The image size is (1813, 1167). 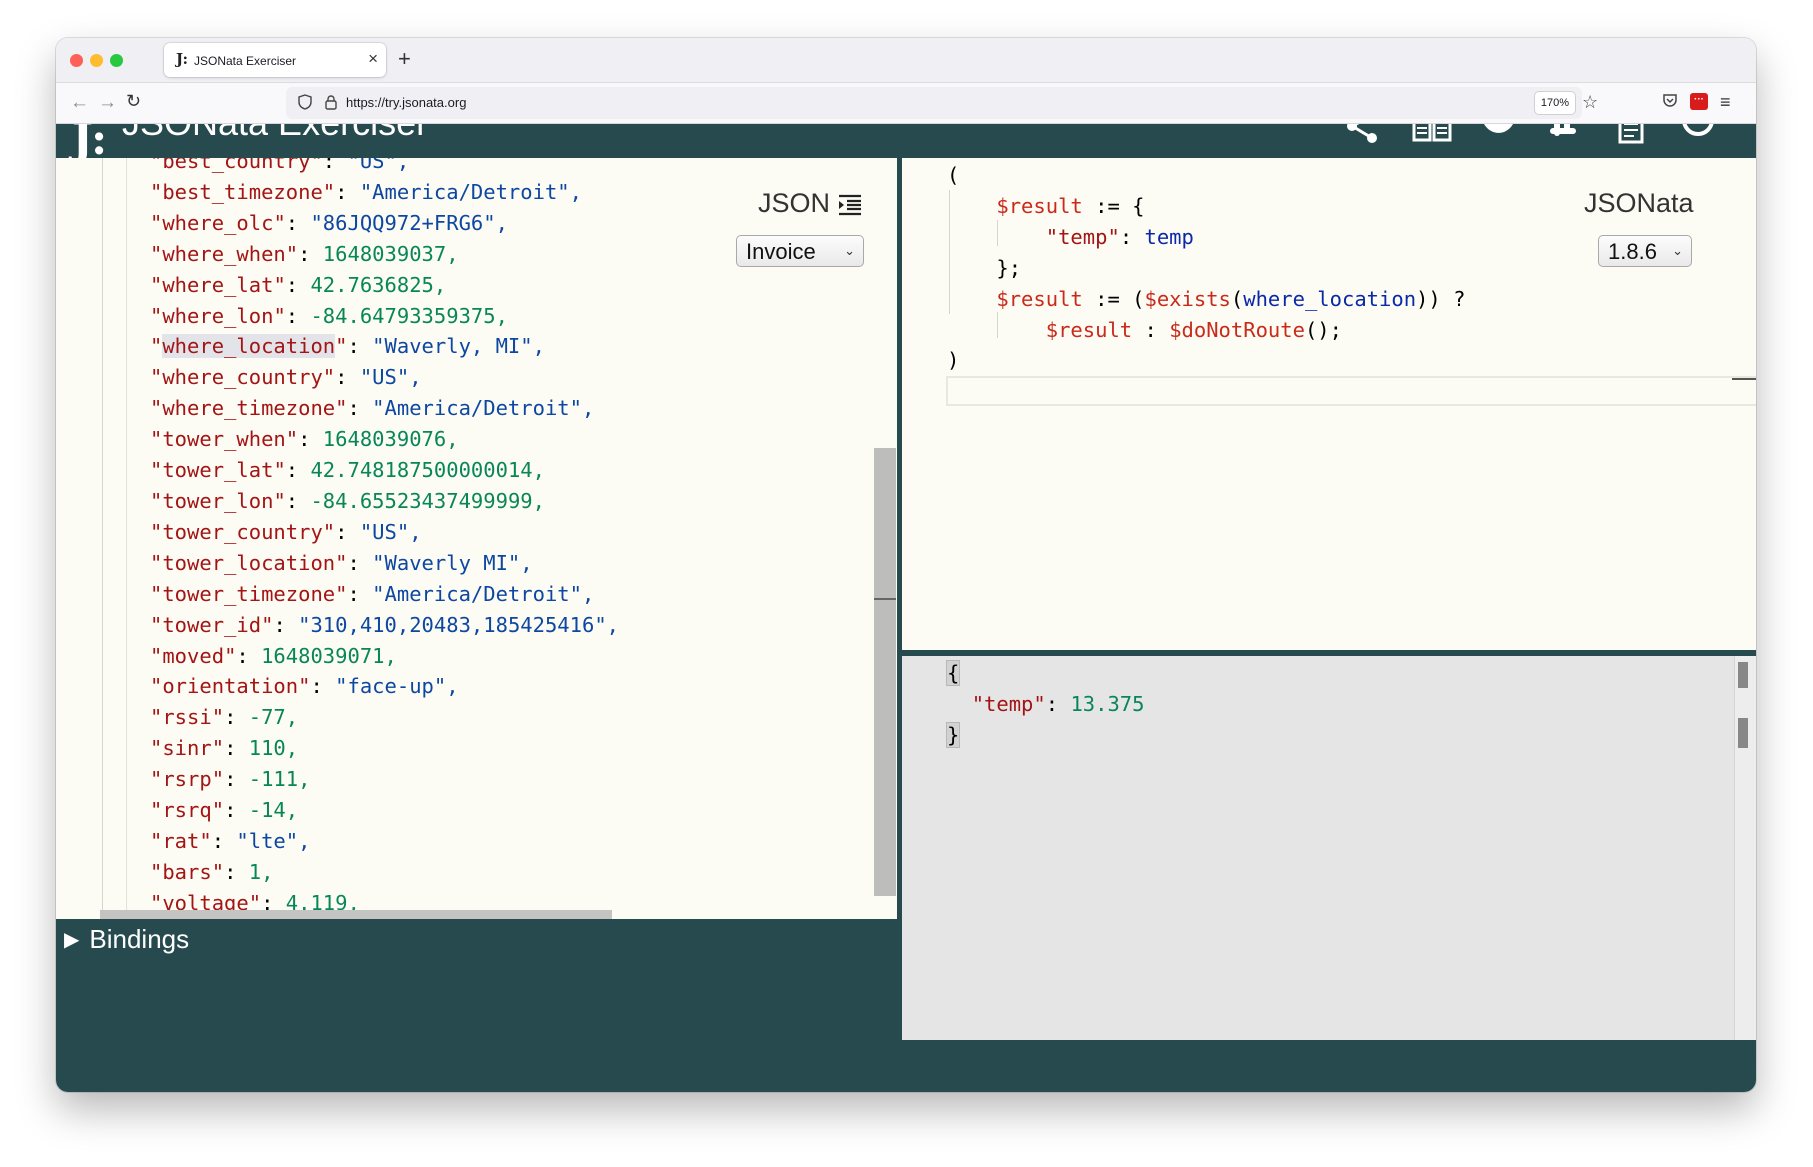 What do you see at coordinates (76, 60) in the screenshot?
I see `close-window-button` at bounding box center [76, 60].